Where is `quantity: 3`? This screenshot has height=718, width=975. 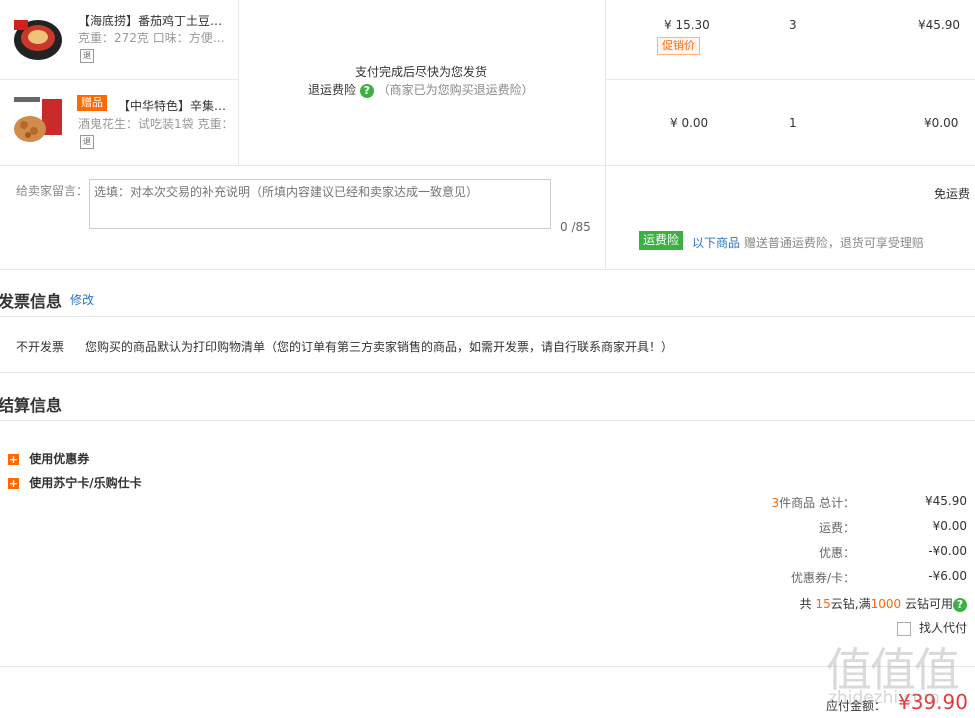
quantity: 3 is located at coordinates (793, 25).